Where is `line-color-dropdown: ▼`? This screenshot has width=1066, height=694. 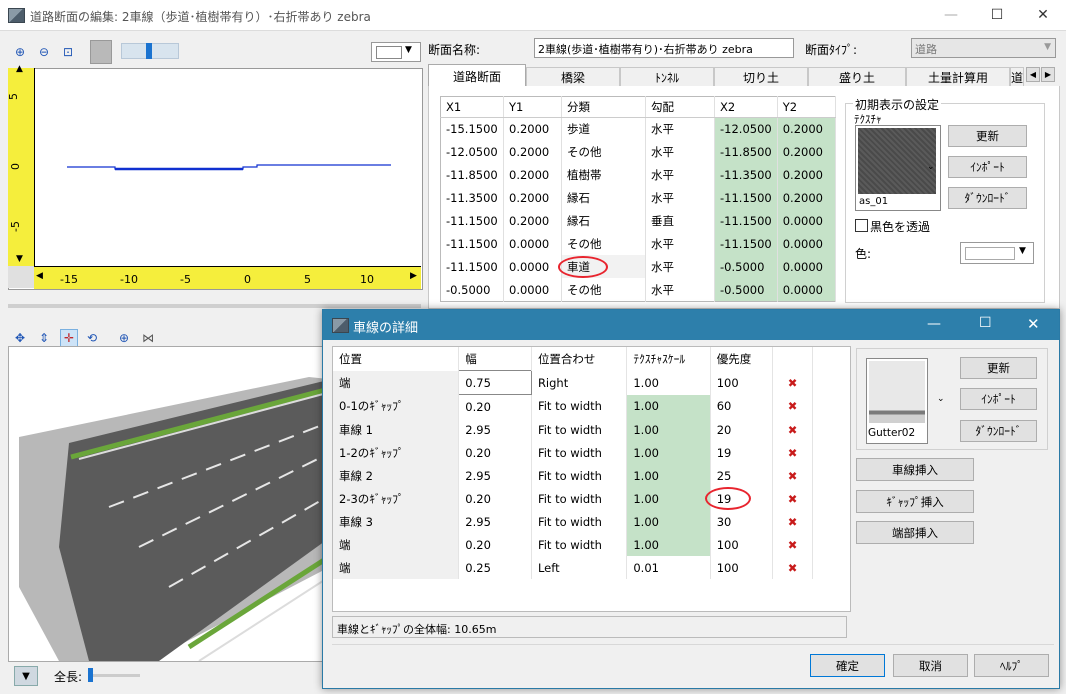
line-color-dropdown: ▼ is located at coordinates (396, 52).